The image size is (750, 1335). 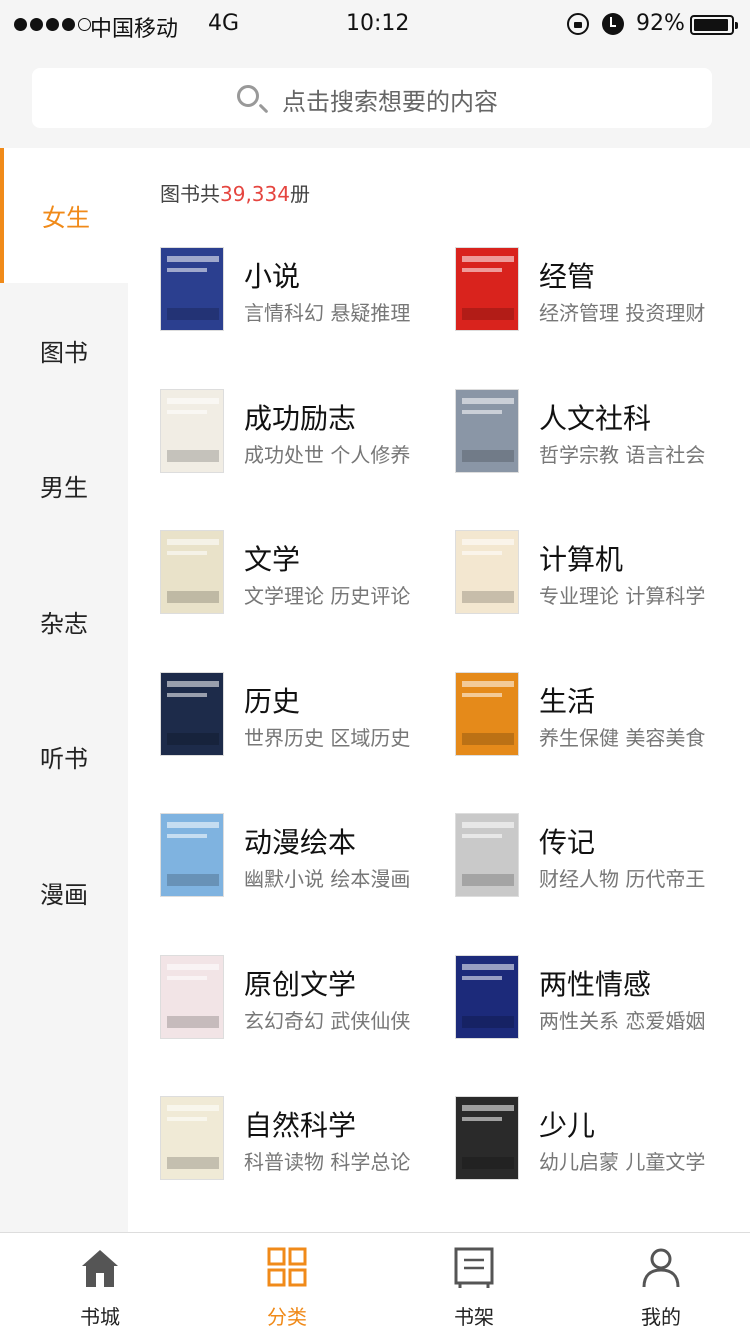 I want to click on category-title: 人文社科, so click(x=595, y=418).